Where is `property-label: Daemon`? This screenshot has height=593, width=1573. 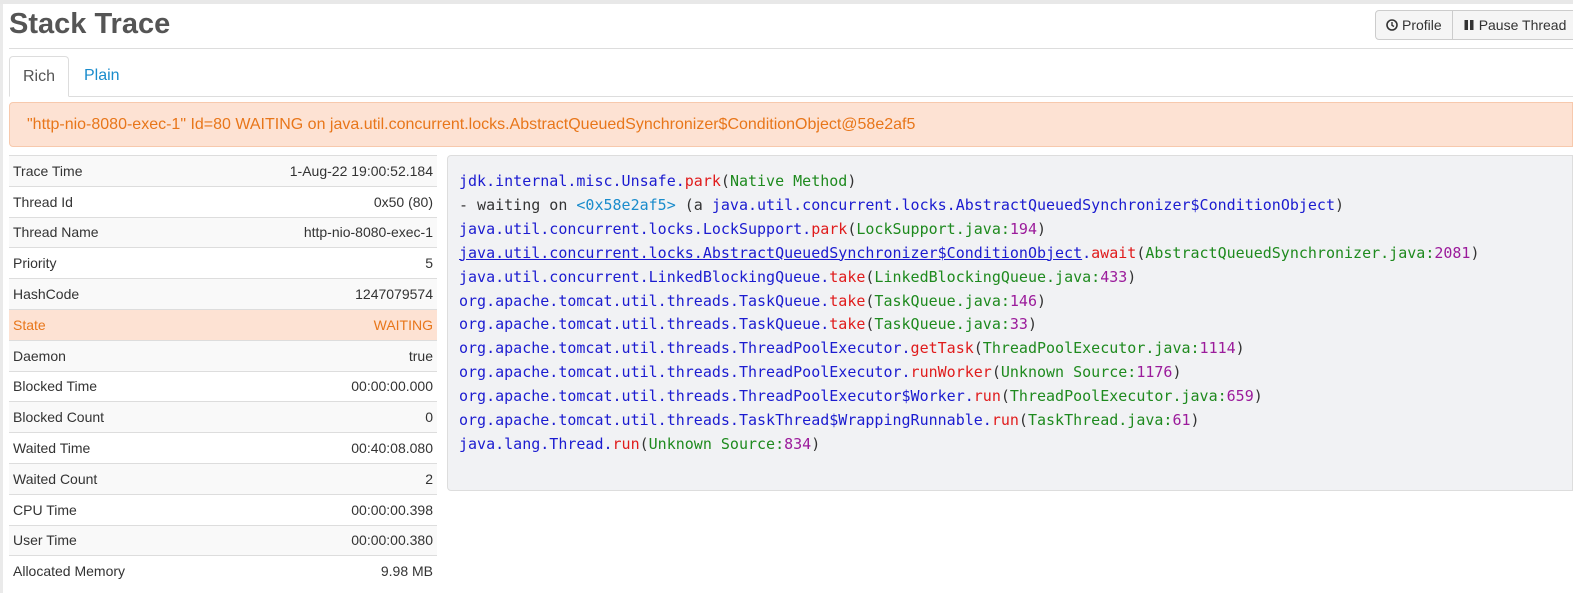 property-label: Daemon is located at coordinates (104, 355).